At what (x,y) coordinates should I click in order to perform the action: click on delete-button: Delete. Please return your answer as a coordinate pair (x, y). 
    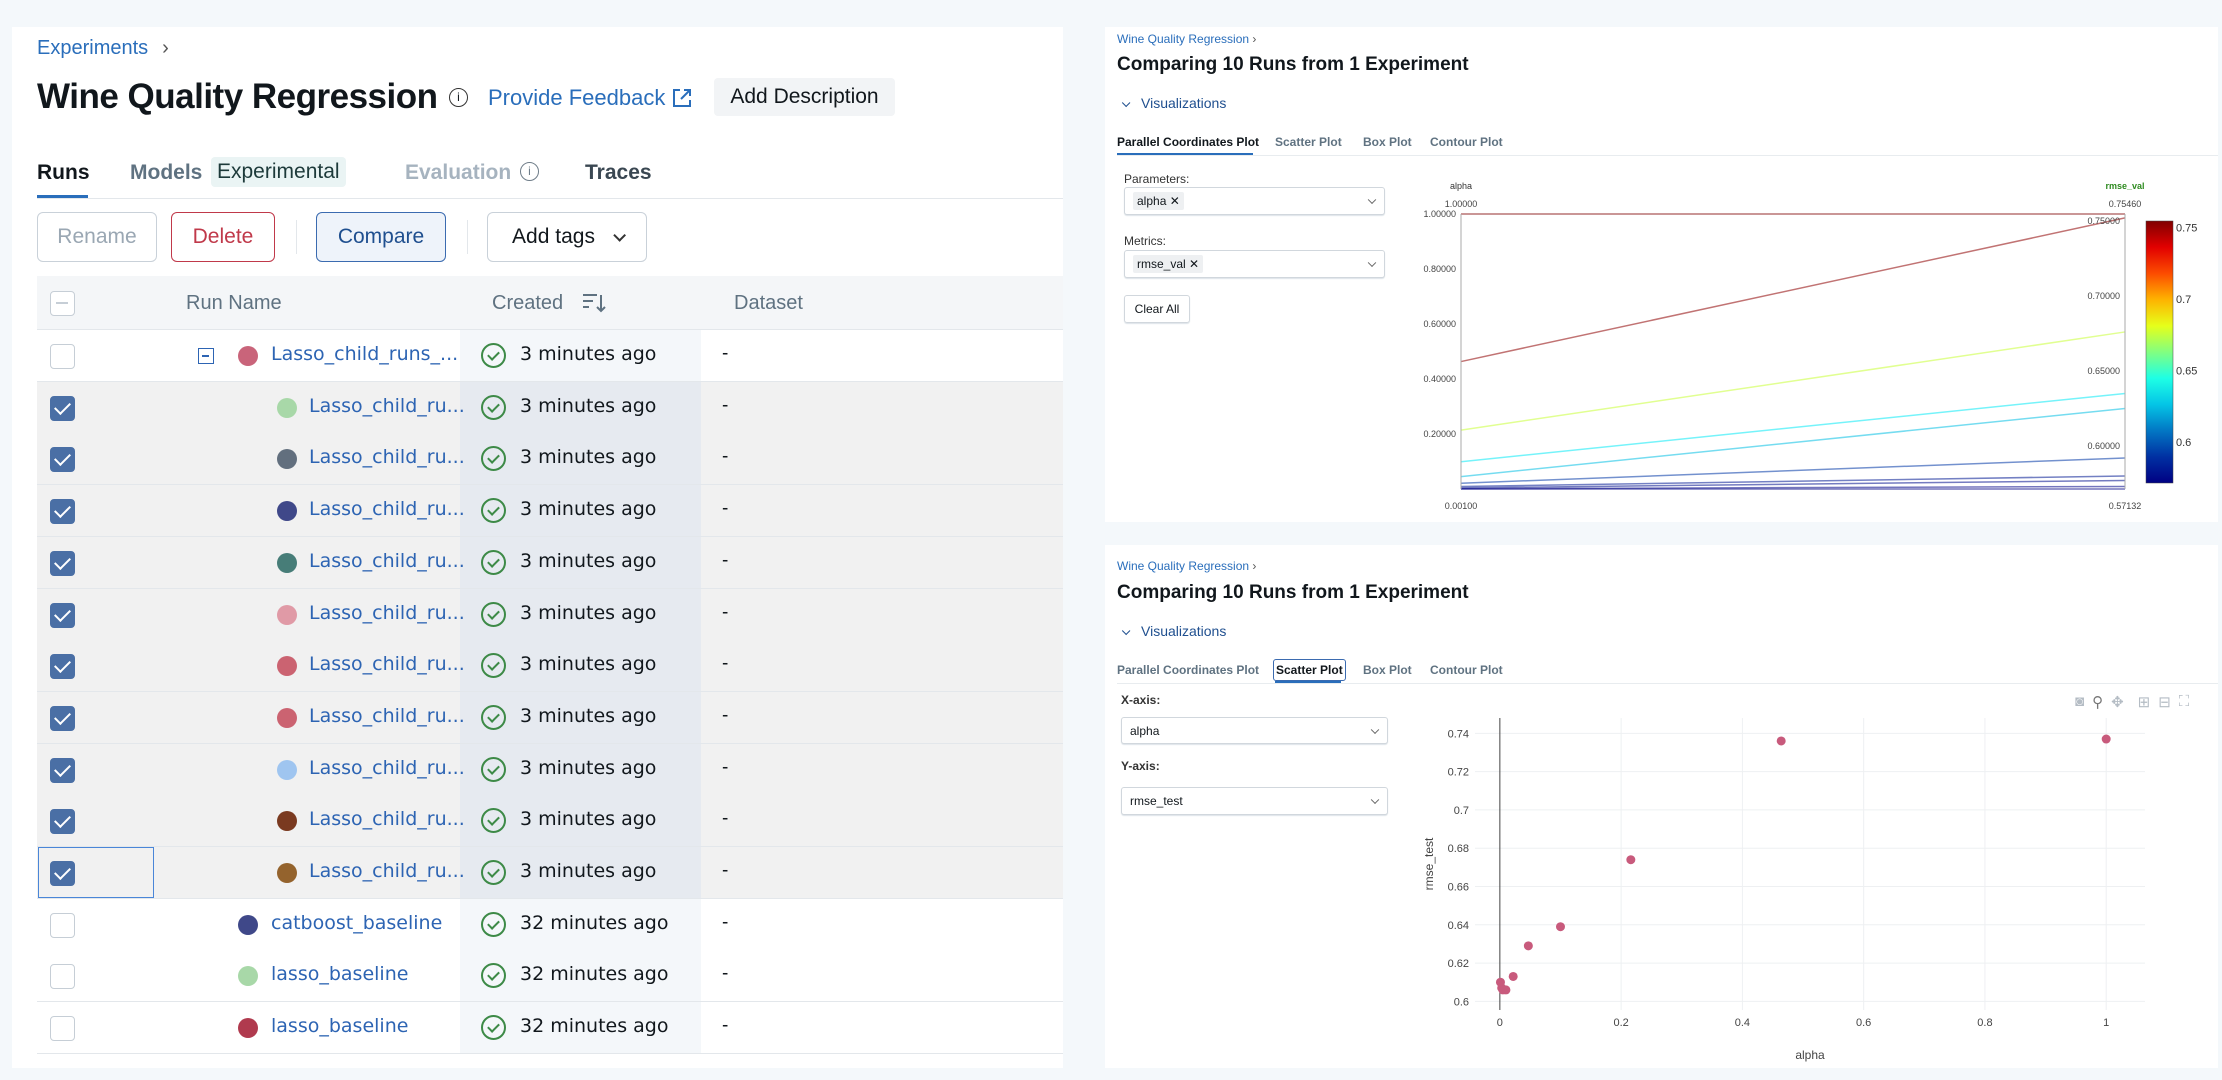
    Looking at the image, I should click on (223, 237).